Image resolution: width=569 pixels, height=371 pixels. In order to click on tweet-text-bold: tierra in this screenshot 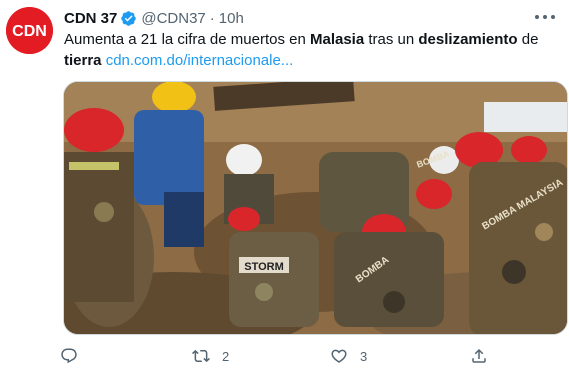, I will do `click(83, 60)`.